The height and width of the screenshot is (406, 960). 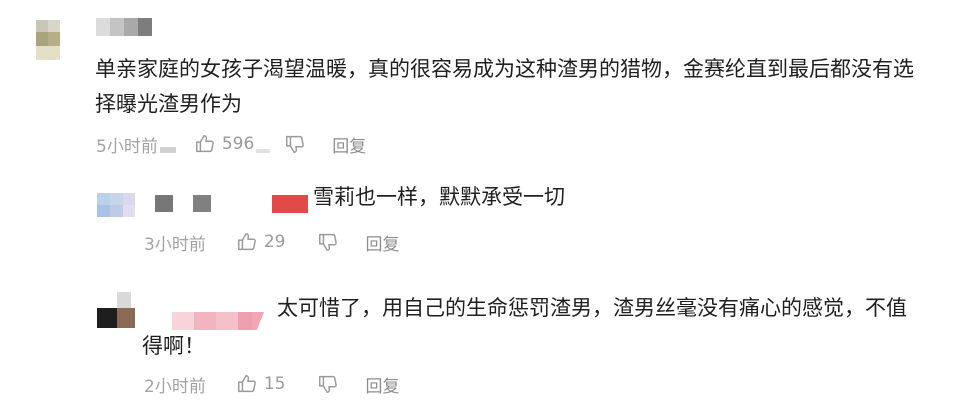 I want to click on comment-text-line-1: 雪莉也一样，默默承受一切, so click(x=439, y=197).